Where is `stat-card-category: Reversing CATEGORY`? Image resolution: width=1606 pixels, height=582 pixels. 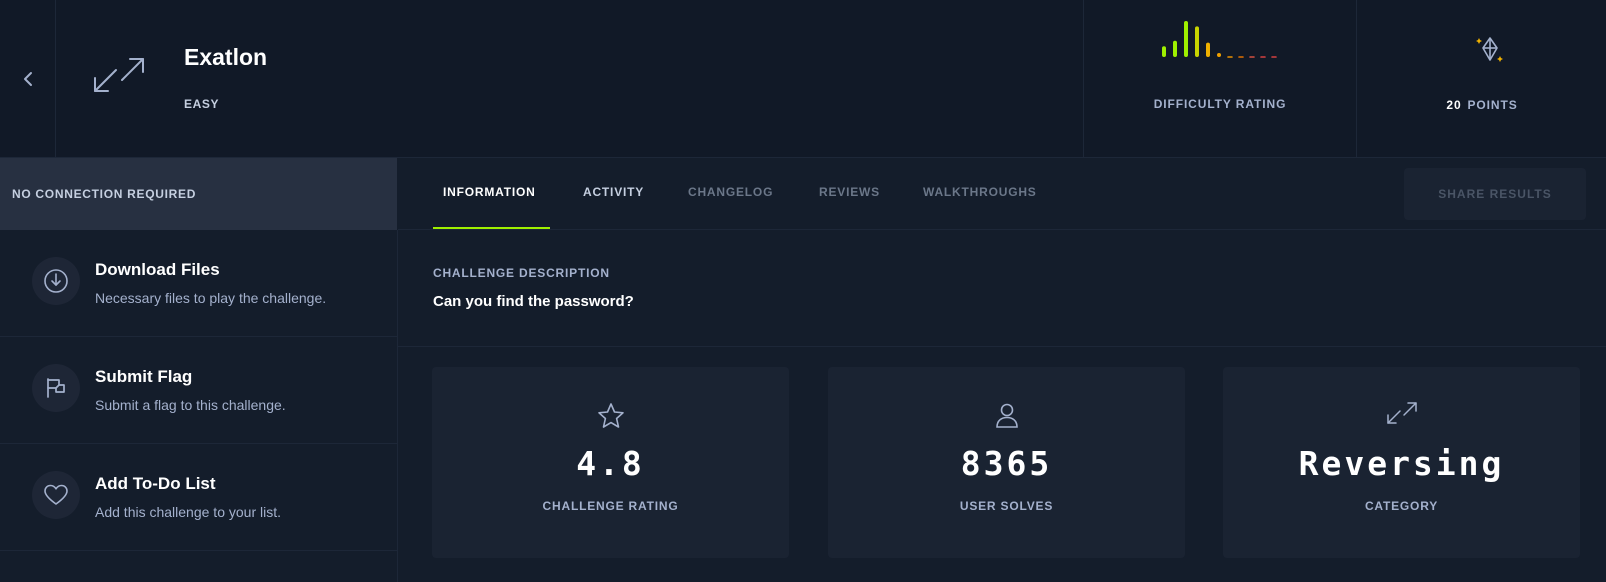 stat-card-category: Reversing CATEGORY is located at coordinates (1401, 462).